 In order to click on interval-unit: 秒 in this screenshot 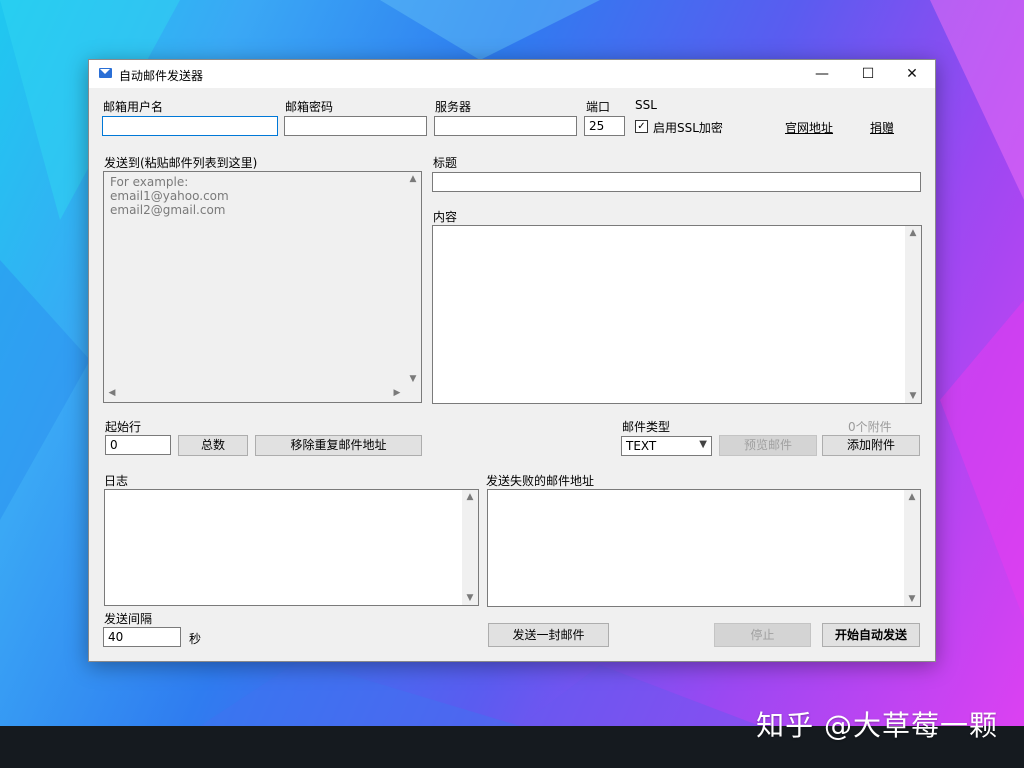, I will do `click(195, 639)`.